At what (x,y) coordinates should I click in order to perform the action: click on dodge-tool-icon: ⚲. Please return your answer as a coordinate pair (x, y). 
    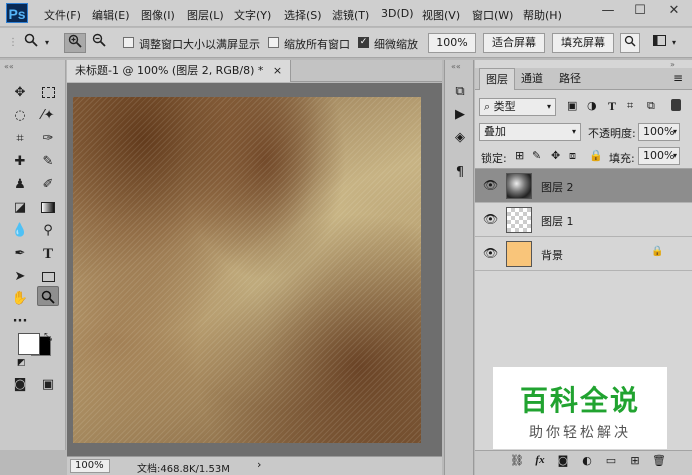
    Looking at the image, I should click on (48, 231).